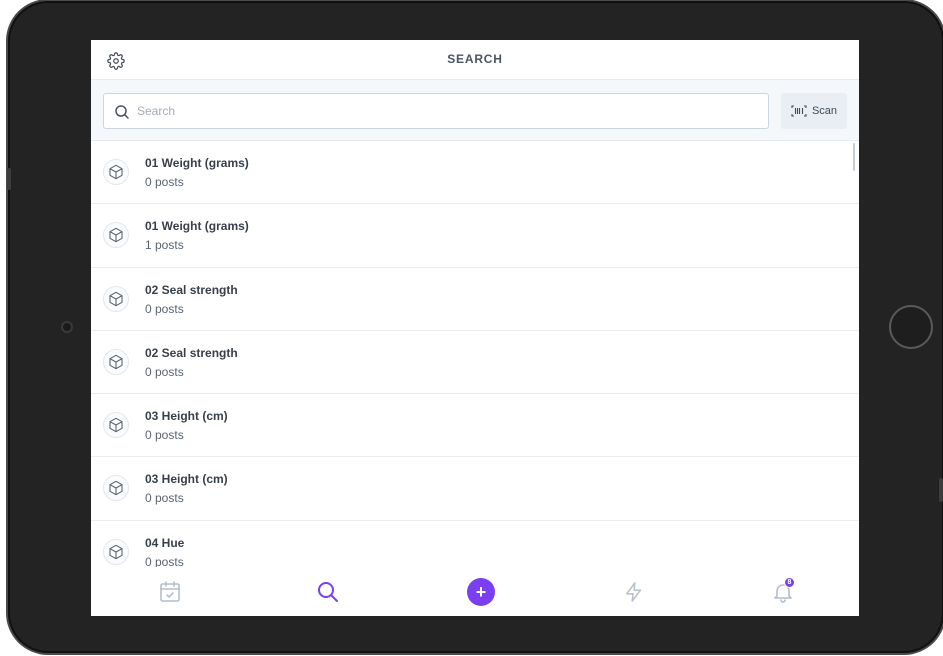 The width and height of the screenshot is (943, 656). I want to click on barcode-icon, so click(799, 111).